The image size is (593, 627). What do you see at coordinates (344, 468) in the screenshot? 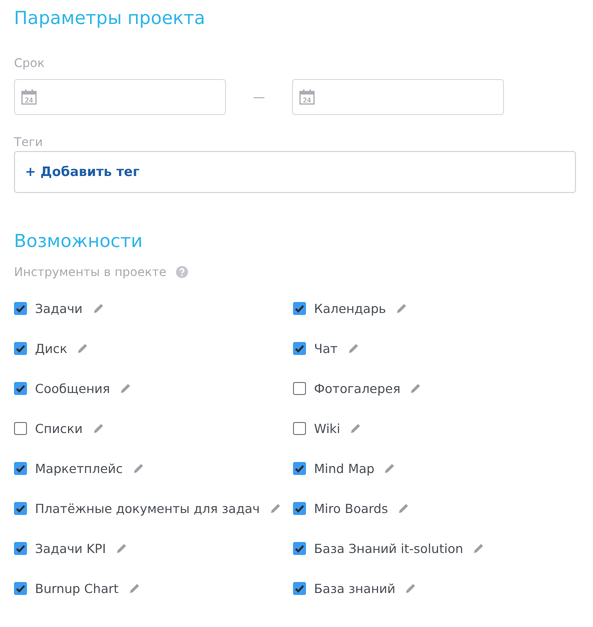
I see `tool-label: Mind Map` at bounding box center [344, 468].